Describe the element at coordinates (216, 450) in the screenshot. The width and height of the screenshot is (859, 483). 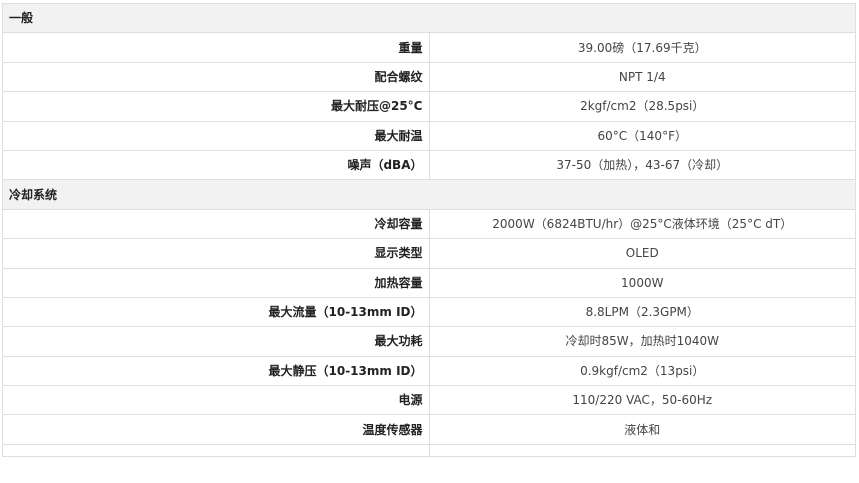
I see `row-label-empty` at that location.